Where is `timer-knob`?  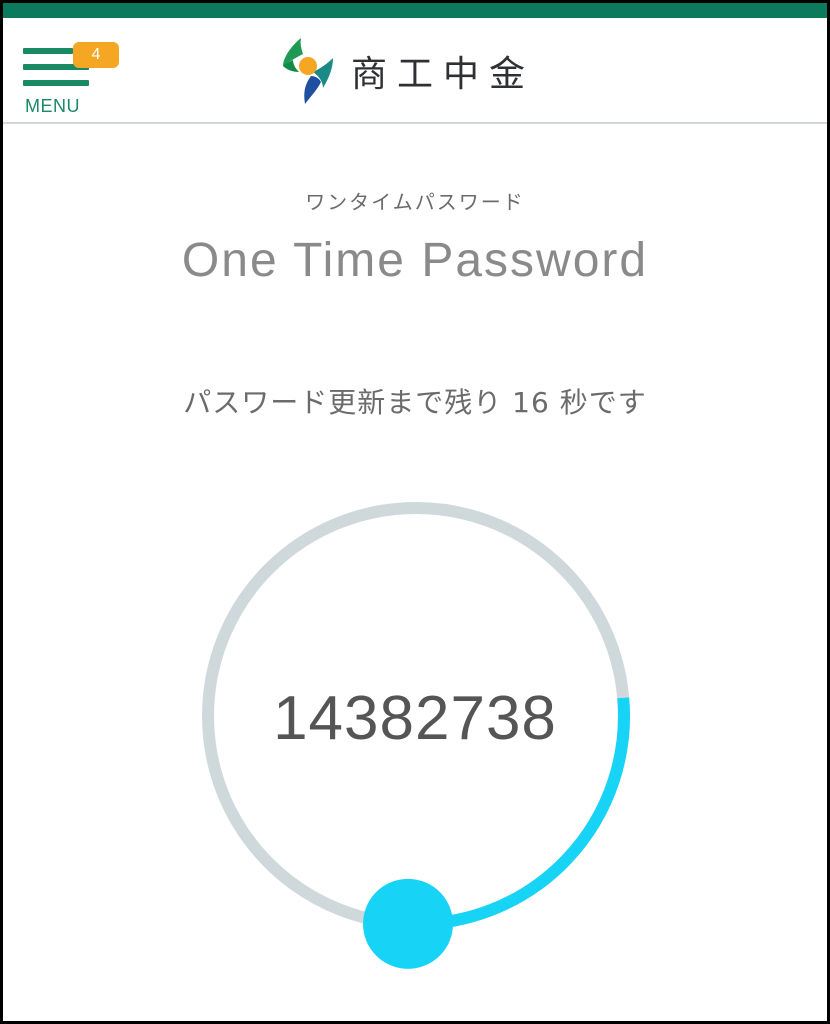
timer-knob is located at coordinates (408, 923).